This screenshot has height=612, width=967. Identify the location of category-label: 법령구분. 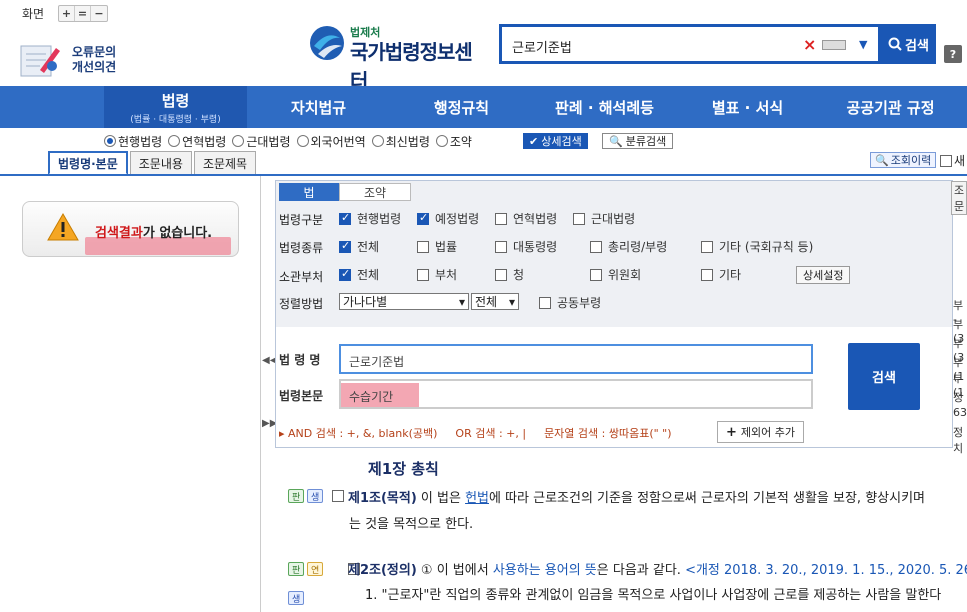
(301, 220).